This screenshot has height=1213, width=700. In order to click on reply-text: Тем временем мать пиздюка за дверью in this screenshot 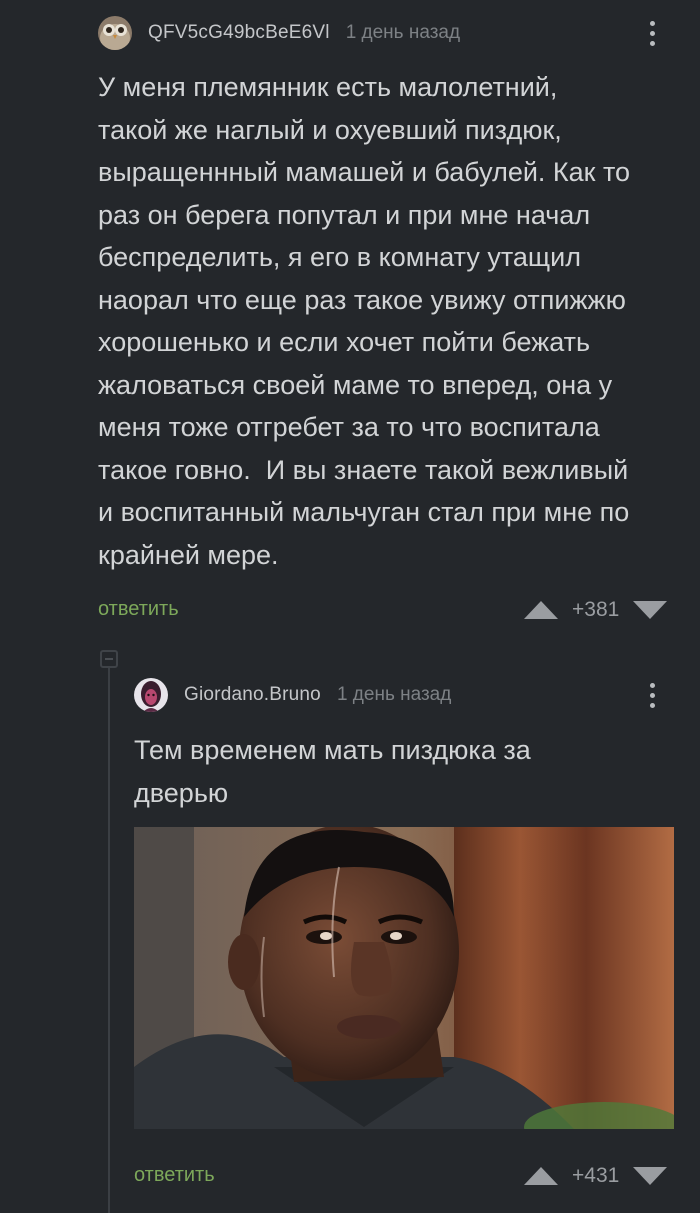, I will do `click(332, 771)`.